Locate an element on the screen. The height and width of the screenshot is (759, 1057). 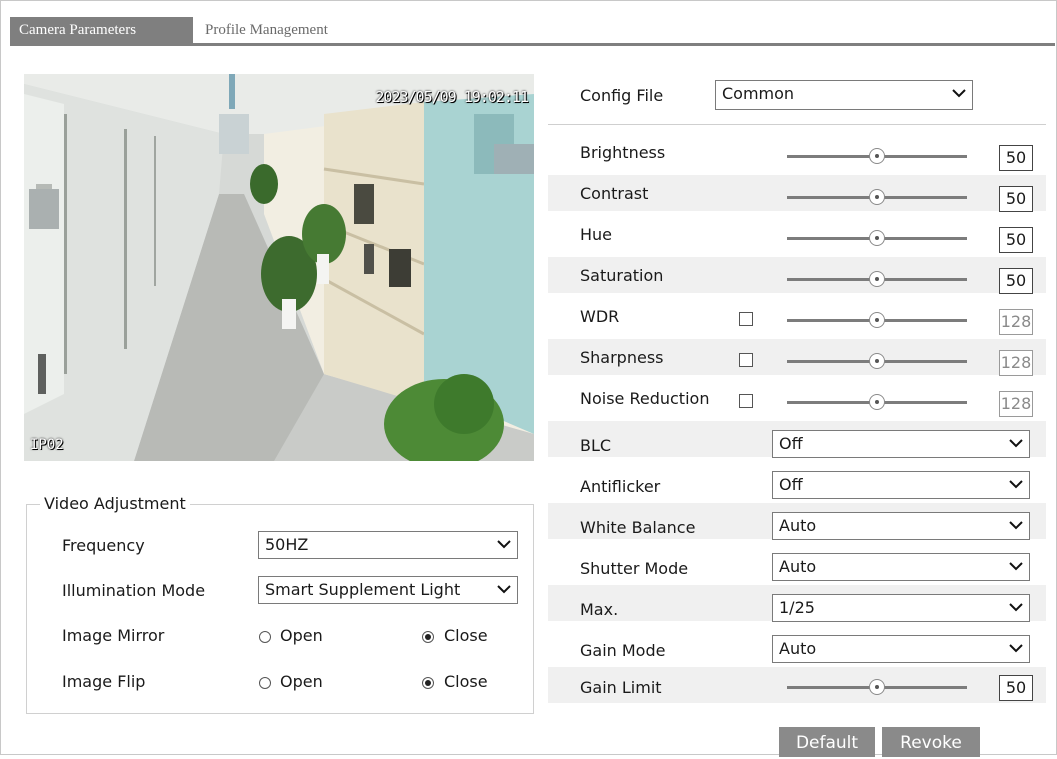
revoke-button: Revoke is located at coordinates (931, 742).